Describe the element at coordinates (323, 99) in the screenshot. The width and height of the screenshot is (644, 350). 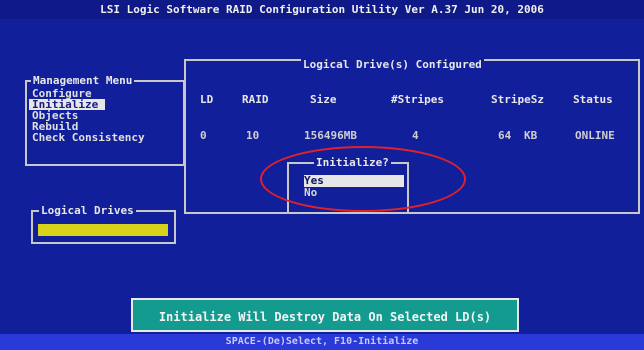
I see `column-header-size: Size` at that location.